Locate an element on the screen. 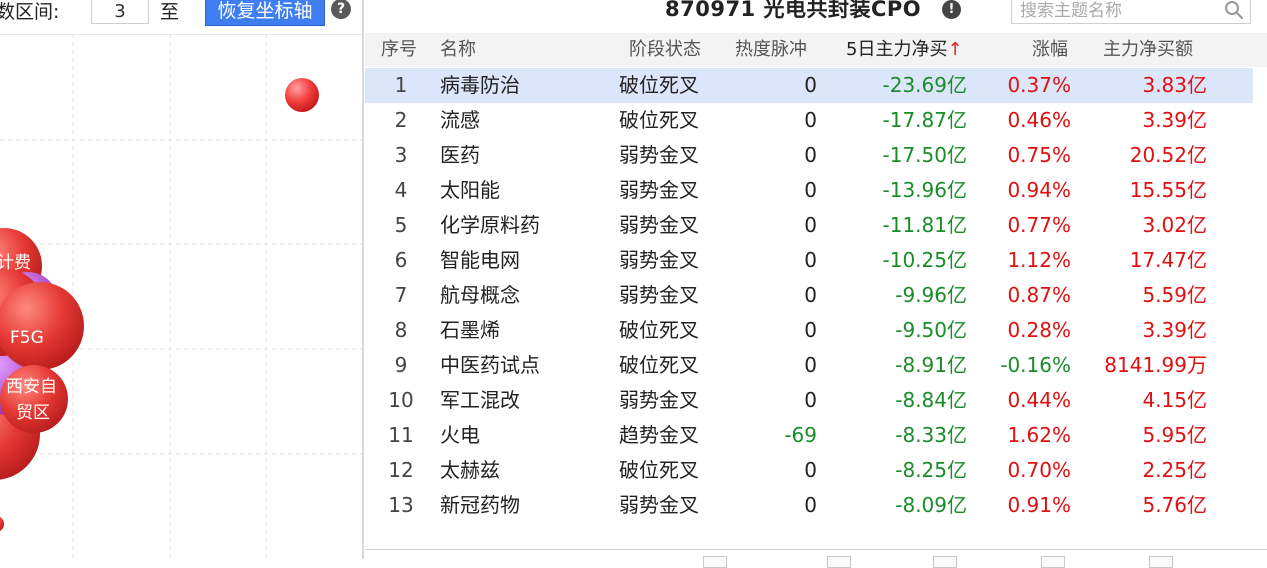 This screenshot has height=568, width=1267. table-row: 6 智能电网 弱势金叉 0 -10.25亿 1.12% 17.47亿 is located at coordinates (809, 260).